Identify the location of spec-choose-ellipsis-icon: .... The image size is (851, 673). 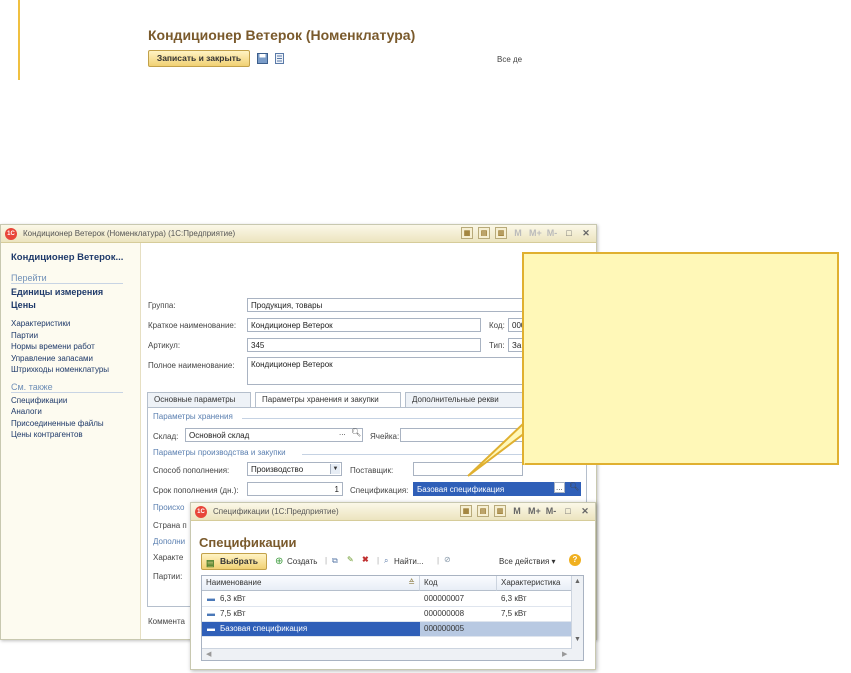
(559, 487).